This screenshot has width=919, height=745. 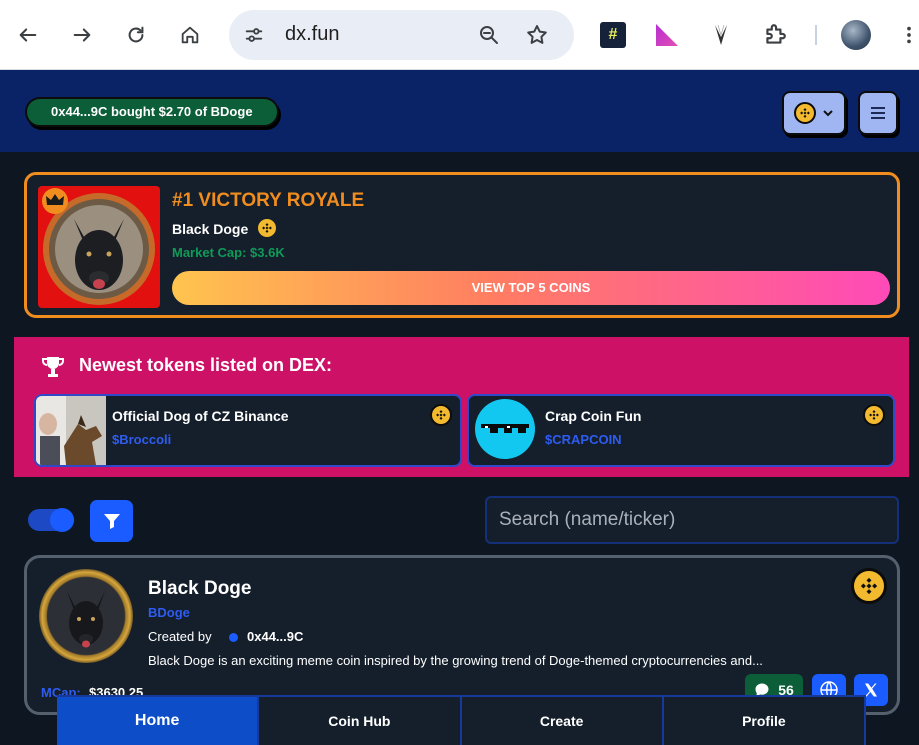 I want to click on bottom-navigation: Home Coin Hub Create Profile, so click(x=461, y=720).